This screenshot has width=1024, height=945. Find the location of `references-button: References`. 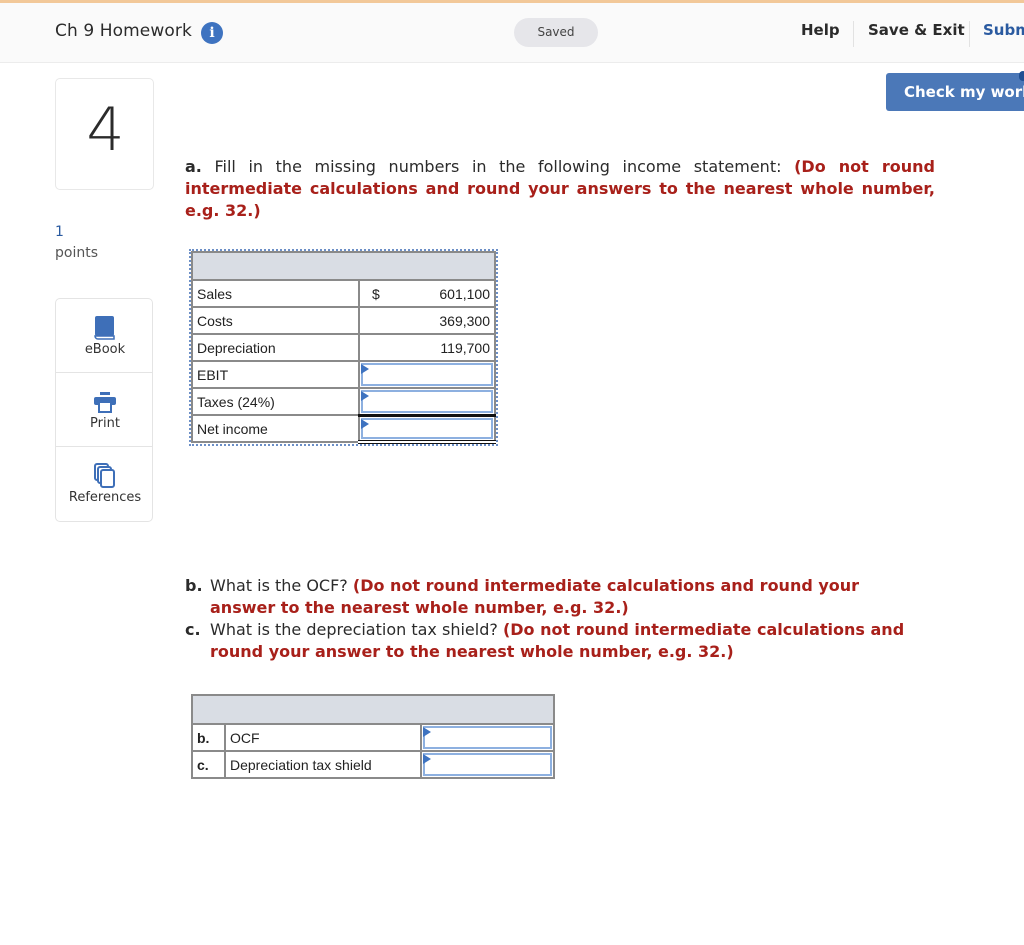

references-button: References is located at coordinates (104, 484).